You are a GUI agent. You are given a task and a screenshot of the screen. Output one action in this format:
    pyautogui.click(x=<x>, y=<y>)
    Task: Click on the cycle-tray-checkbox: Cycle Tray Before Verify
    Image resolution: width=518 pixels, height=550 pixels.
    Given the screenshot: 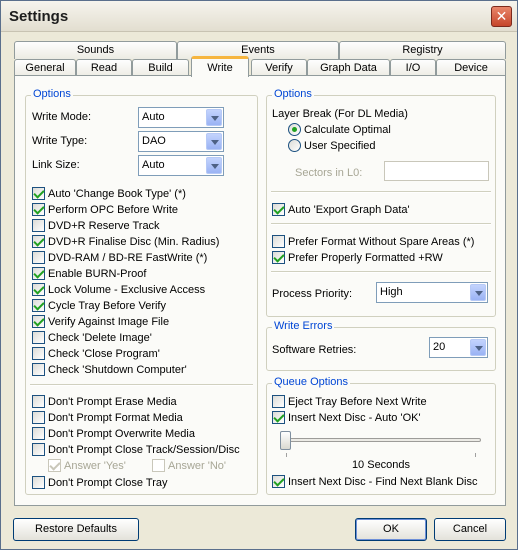 What is the action you would take?
    pyautogui.click(x=99, y=306)
    